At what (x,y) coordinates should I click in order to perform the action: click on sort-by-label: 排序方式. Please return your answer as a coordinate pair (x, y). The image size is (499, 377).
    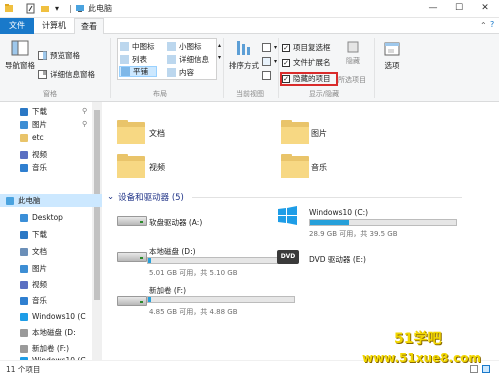
    Looking at the image, I should click on (244, 65).